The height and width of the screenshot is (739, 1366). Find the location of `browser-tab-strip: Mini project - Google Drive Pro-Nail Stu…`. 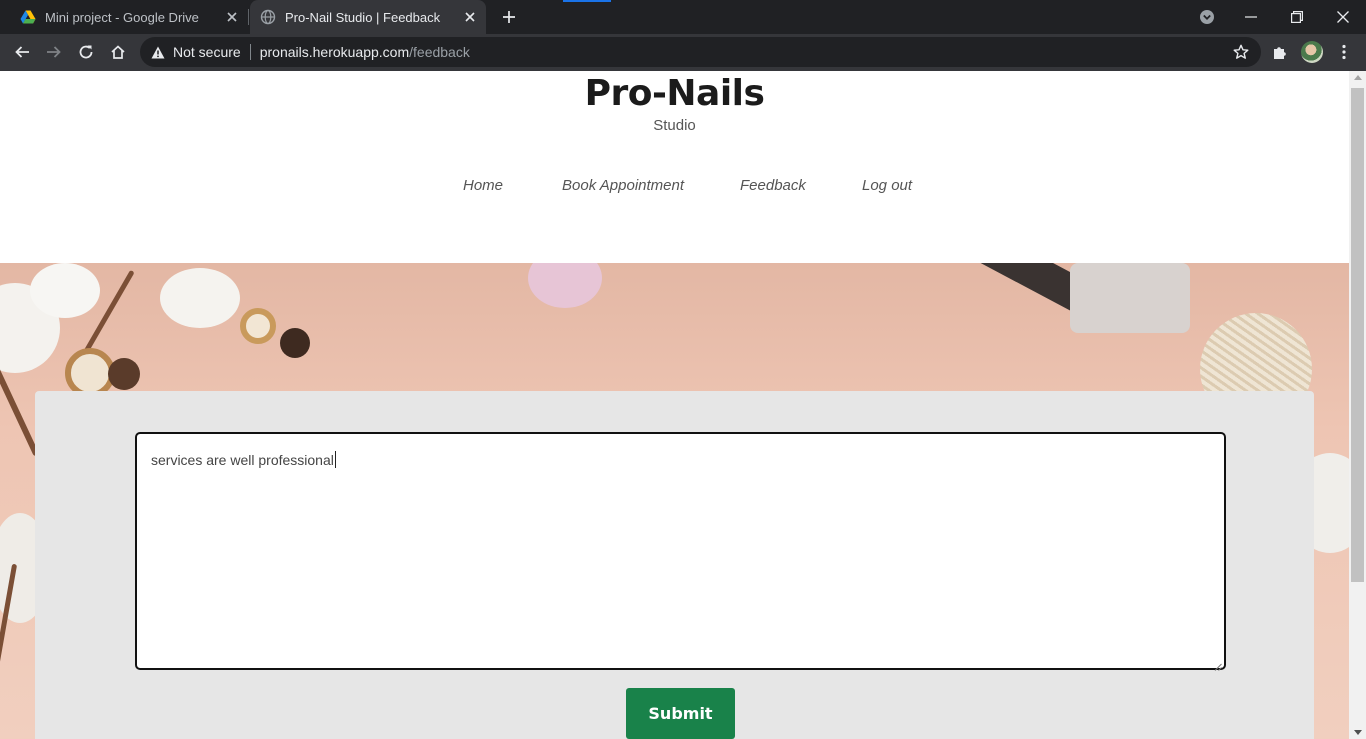

browser-tab-strip: Mini project - Google Drive Pro-Nail Stu… is located at coordinates (683, 17).